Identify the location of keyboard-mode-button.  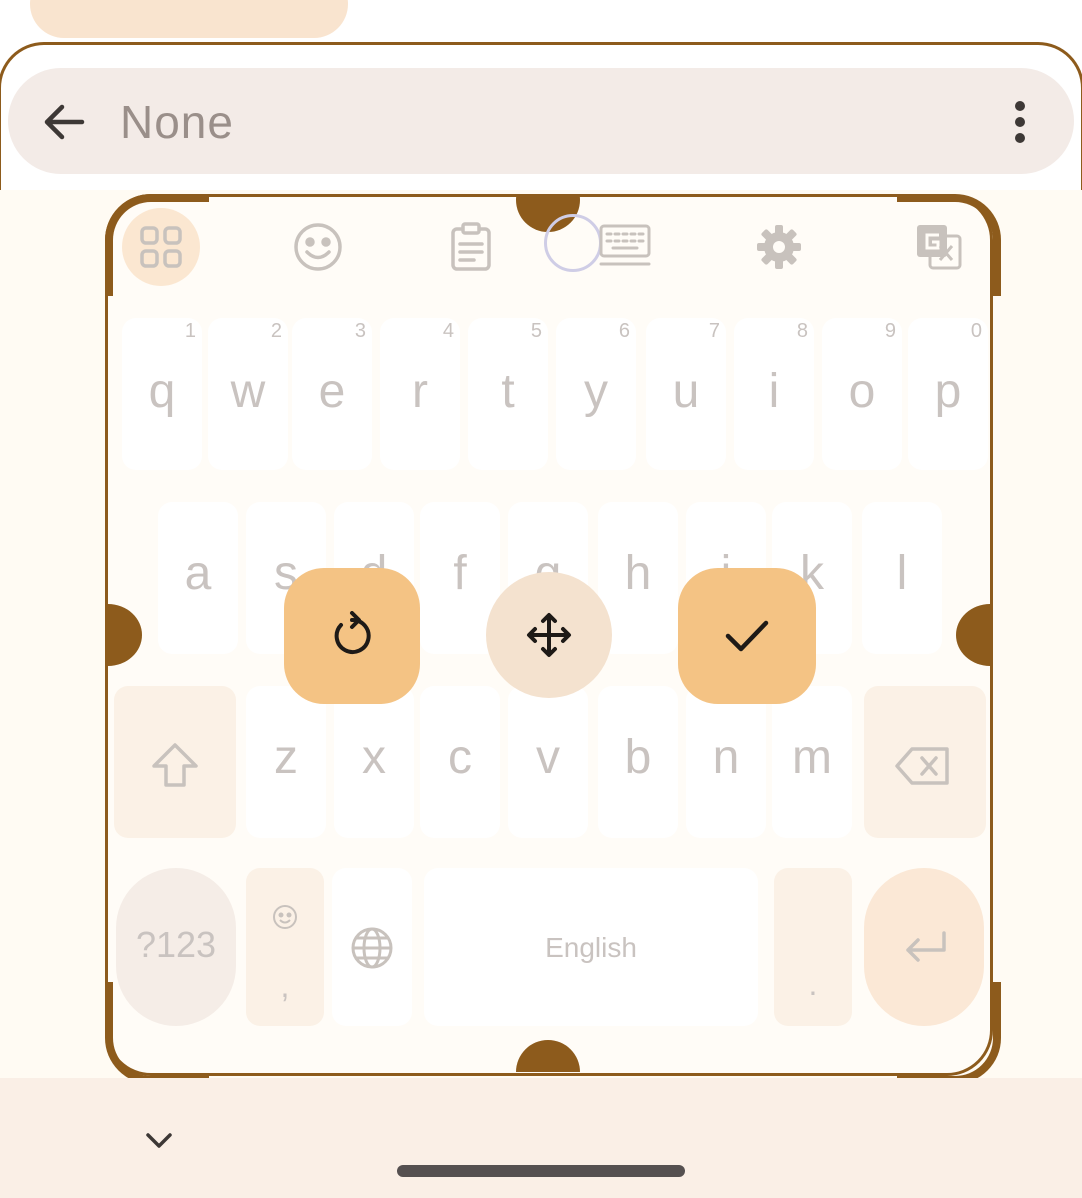
(625, 247).